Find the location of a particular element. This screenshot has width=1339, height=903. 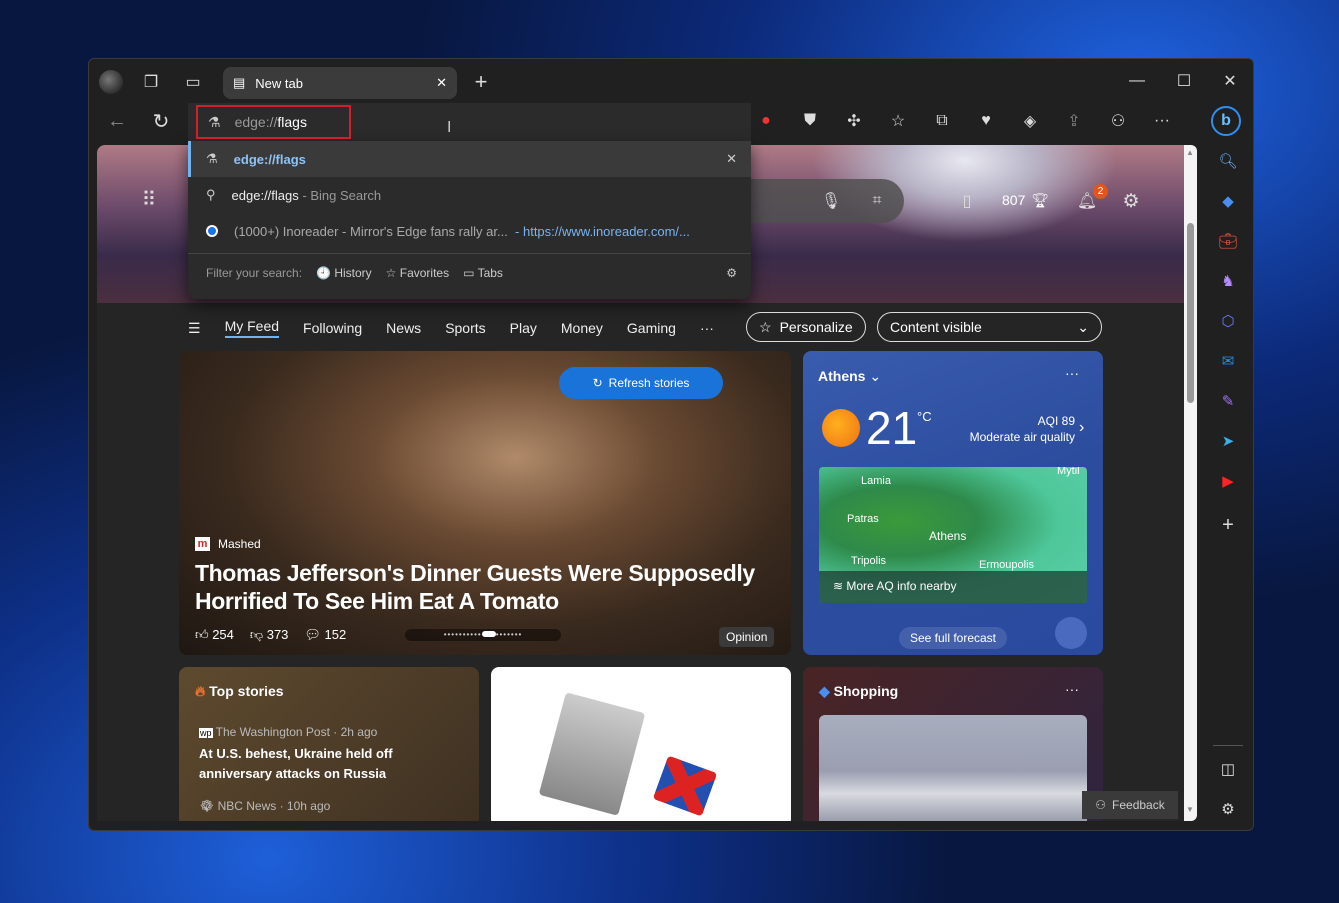

menu-icon: ☰ is located at coordinates (194, 328).